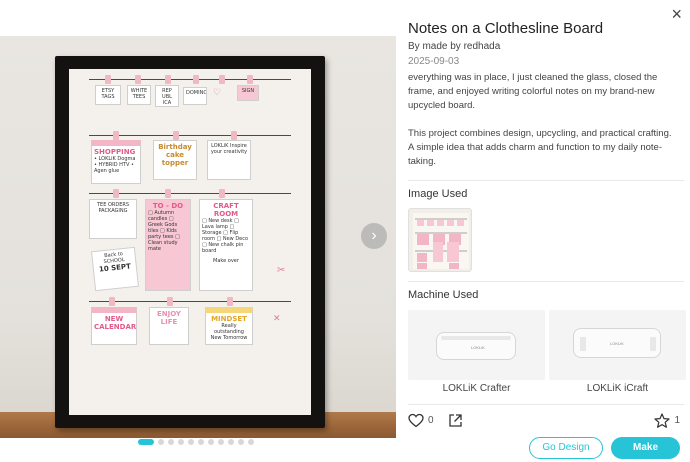 The height and width of the screenshot is (462, 690). I want to click on note-card: WHITE TEES, so click(139, 95).